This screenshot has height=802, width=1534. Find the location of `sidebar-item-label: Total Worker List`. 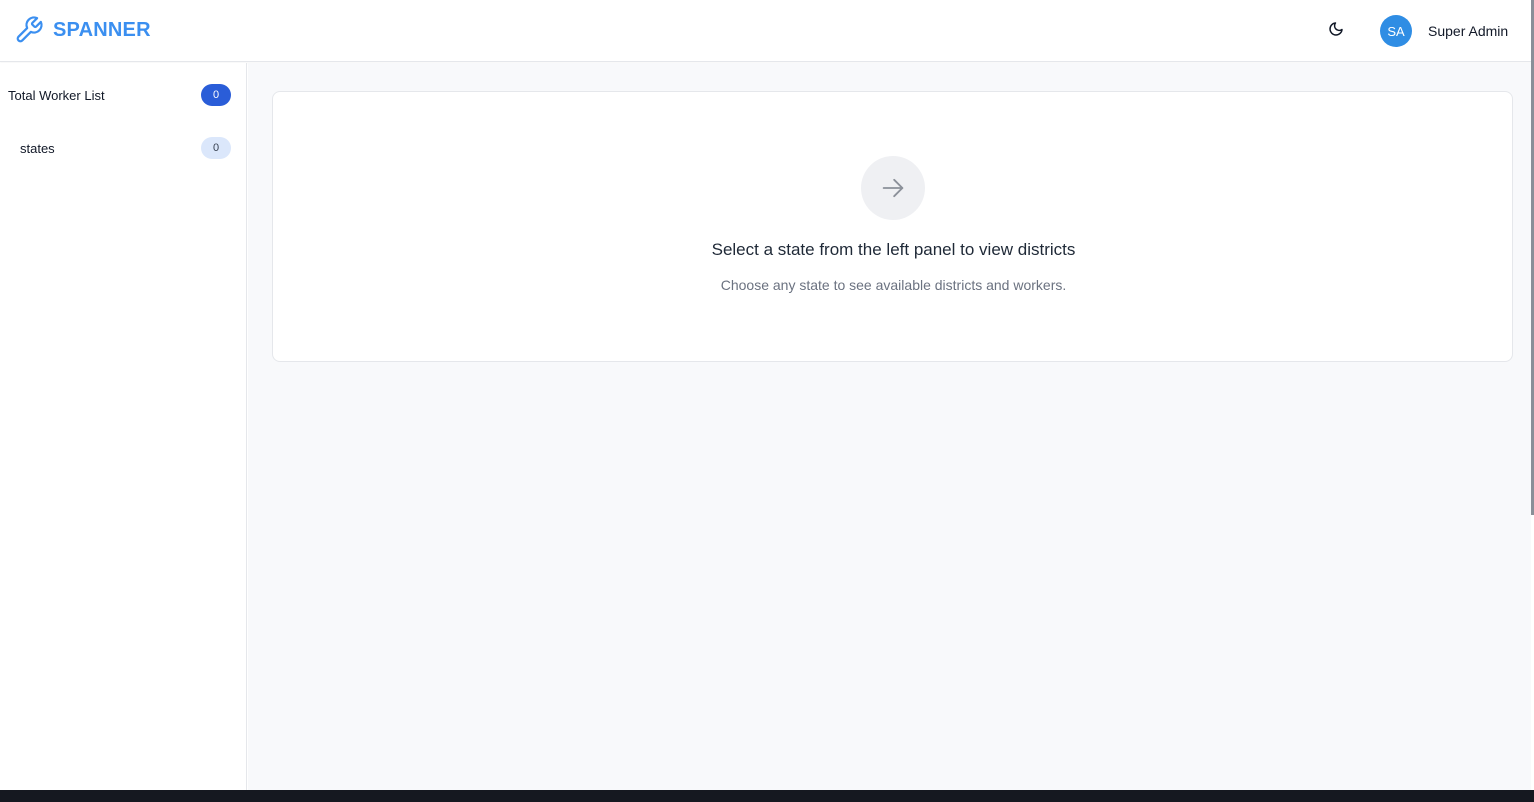

sidebar-item-label: Total Worker List is located at coordinates (56, 95).